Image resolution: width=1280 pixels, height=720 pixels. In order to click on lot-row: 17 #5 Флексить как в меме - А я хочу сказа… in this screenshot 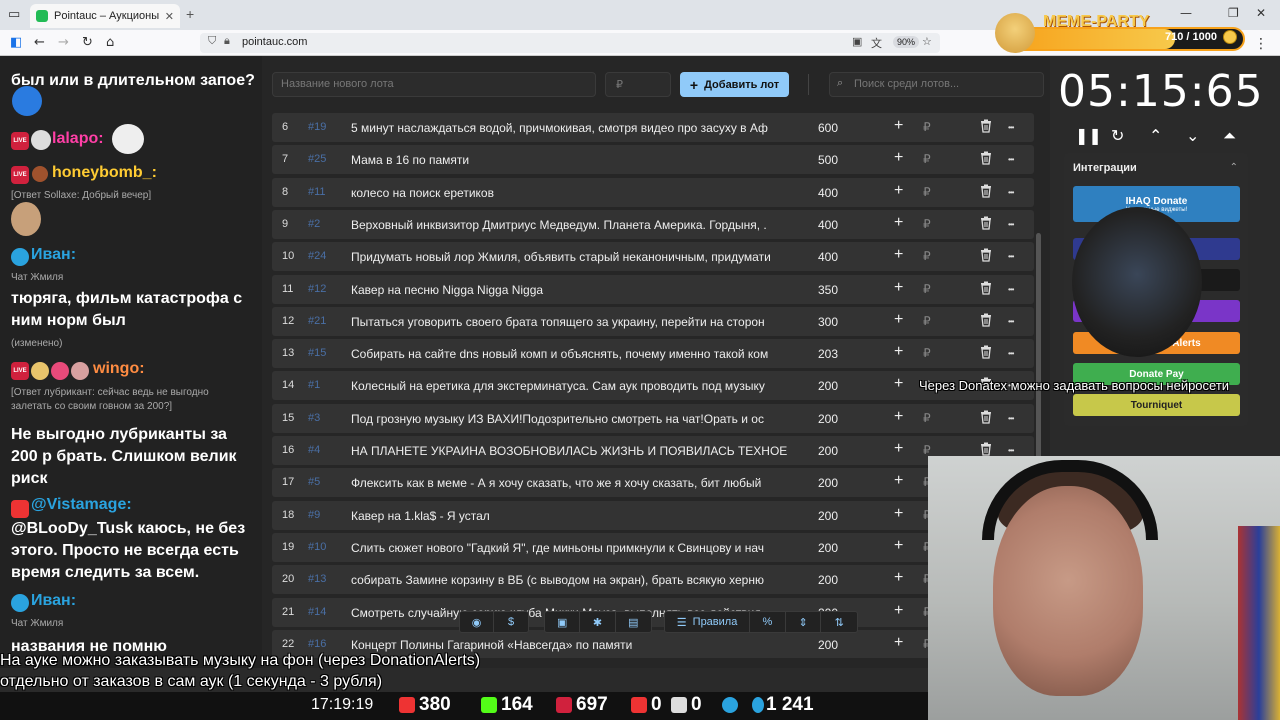, I will do `click(653, 483)`.